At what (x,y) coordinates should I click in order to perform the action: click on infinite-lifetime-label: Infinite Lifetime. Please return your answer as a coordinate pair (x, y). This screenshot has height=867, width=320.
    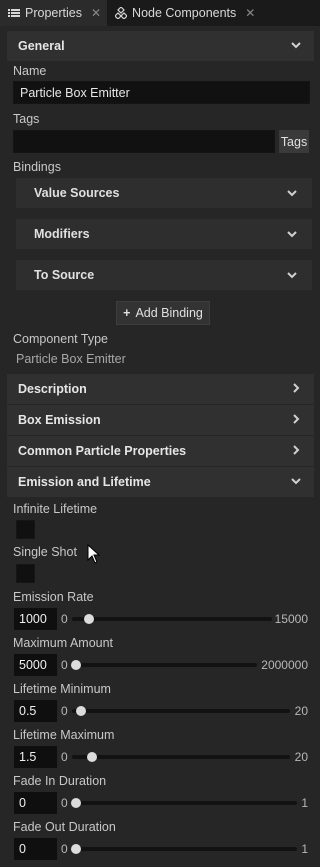
    Looking at the image, I should click on (55, 509).